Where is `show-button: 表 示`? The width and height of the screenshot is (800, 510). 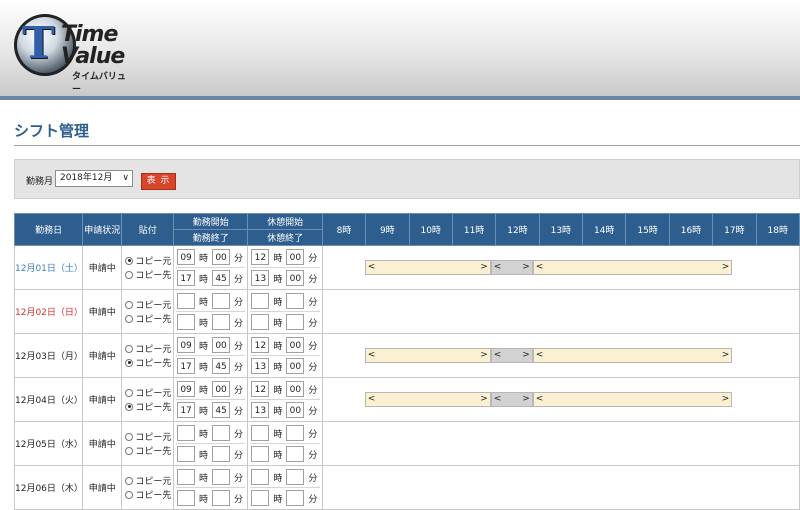 show-button: 表 示 is located at coordinates (158, 181).